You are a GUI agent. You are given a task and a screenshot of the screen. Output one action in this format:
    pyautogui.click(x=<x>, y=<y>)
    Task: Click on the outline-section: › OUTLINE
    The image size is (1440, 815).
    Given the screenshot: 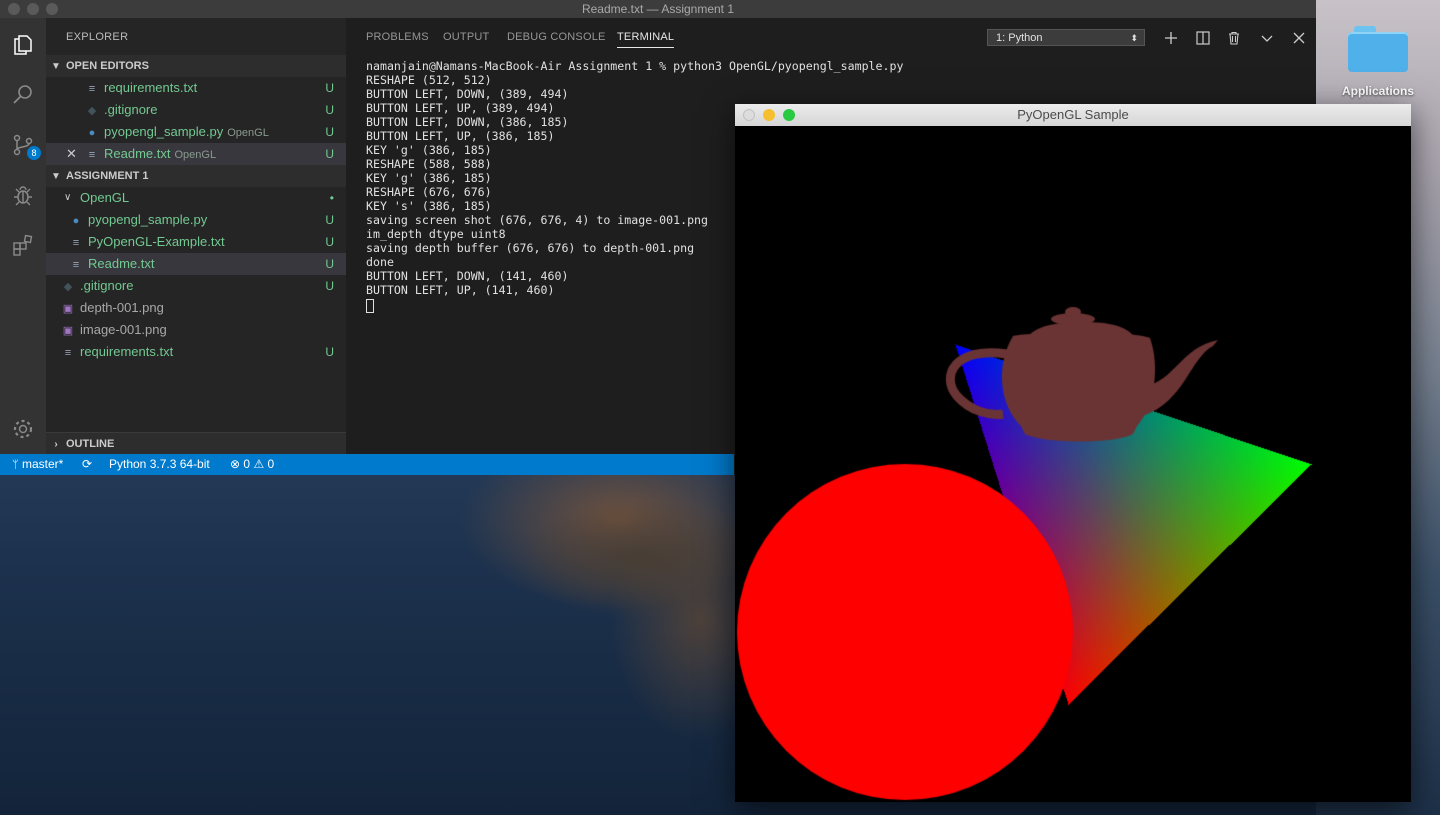 What is the action you would take?
    pyautogui.click(x=196, y=443)
    